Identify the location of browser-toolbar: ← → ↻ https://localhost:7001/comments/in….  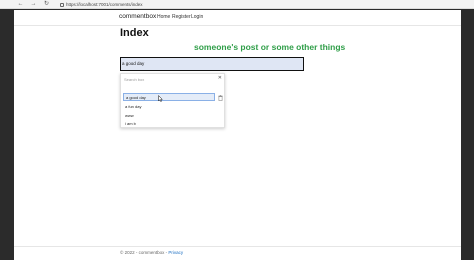
(237, 4).